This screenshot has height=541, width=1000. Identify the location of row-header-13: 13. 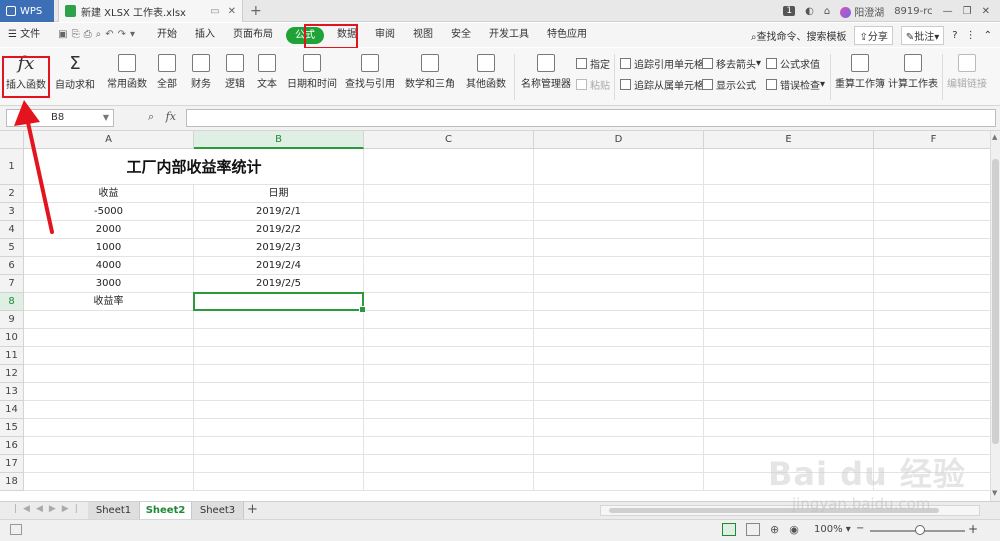
(12, 392).